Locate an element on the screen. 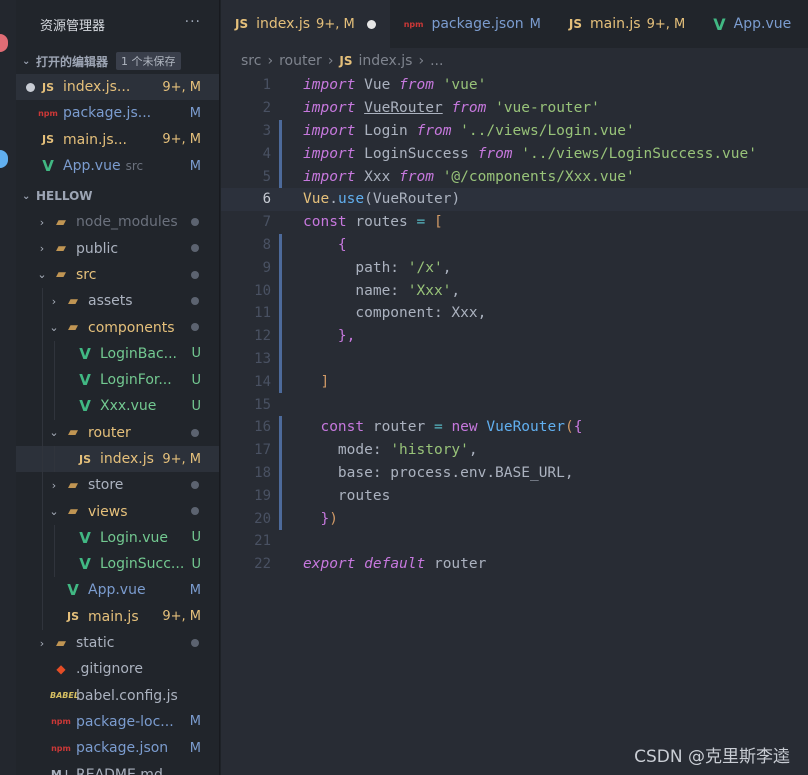 The width and height of the screenshot is (808, 775). code-line: 3 import Login from '../views/Login.vue' is located at coordinates (514, 131).